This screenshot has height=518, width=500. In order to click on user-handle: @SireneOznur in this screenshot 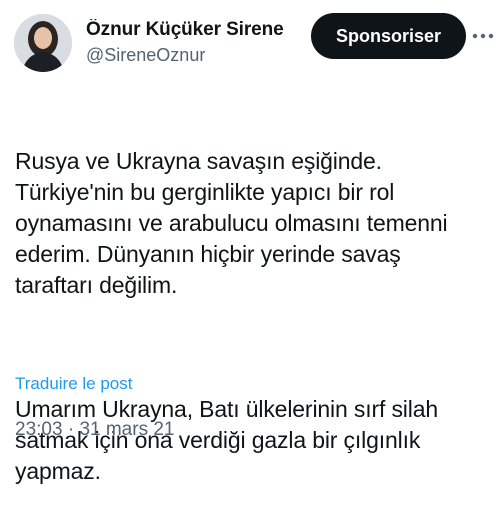, I will do `click(191, 55)`.